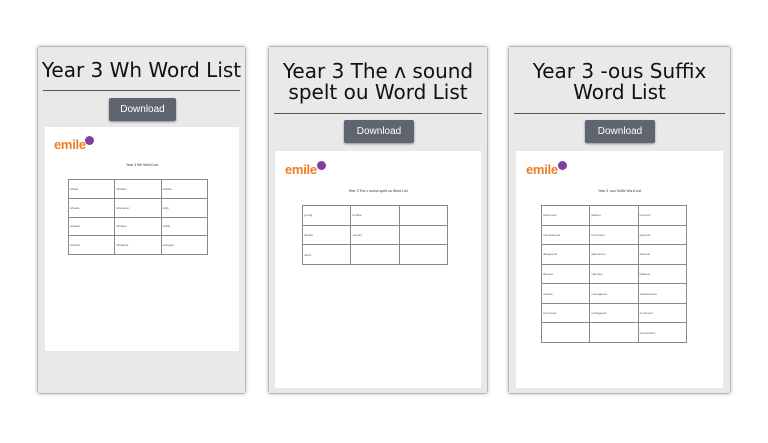 This screenshot has height=443, width=768. I want to click on word-cell: country, so click(375, 235).